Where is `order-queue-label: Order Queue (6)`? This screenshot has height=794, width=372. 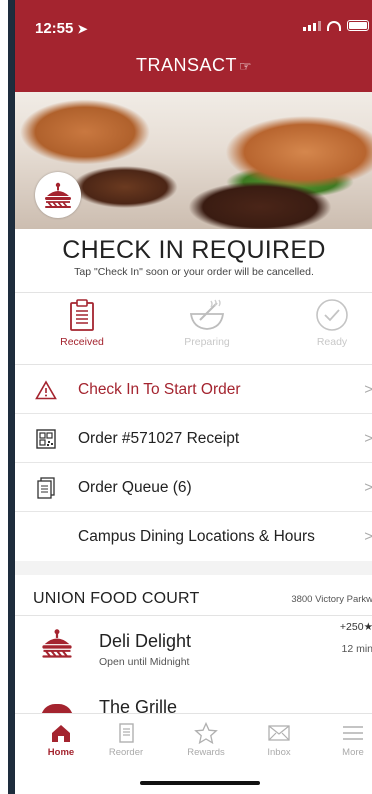 order-queue-label: Order Queue (6) is located at coordinates (135, 487).